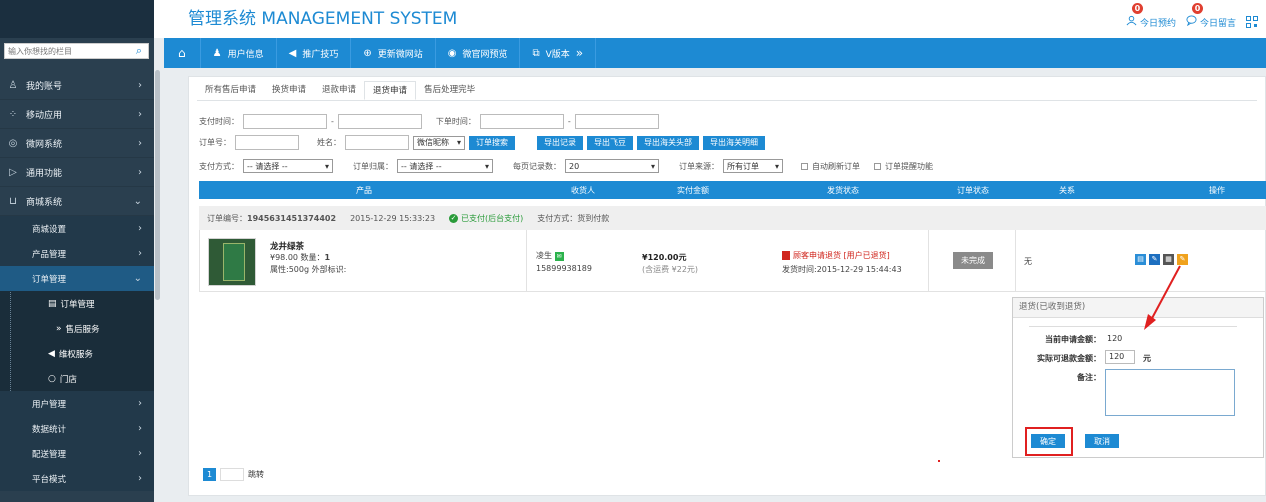 This screenshot has width=1266, height=502. I want to click on search-icon: ⌕, so click(139, 51).